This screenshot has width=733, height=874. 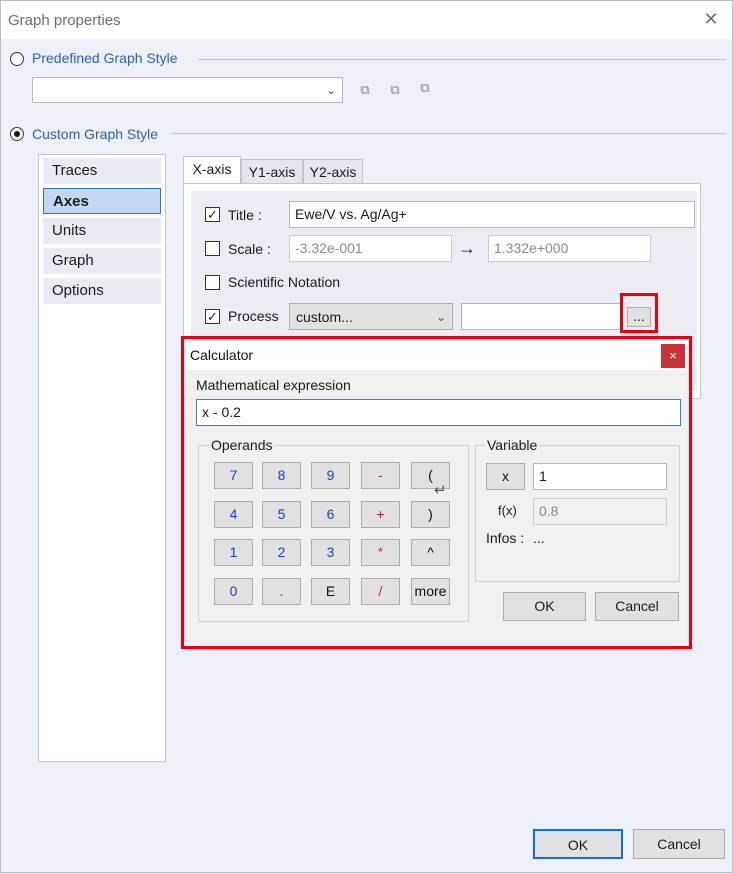 I want to click on fx-value-field: 0.8, so click(x=600, y=511).